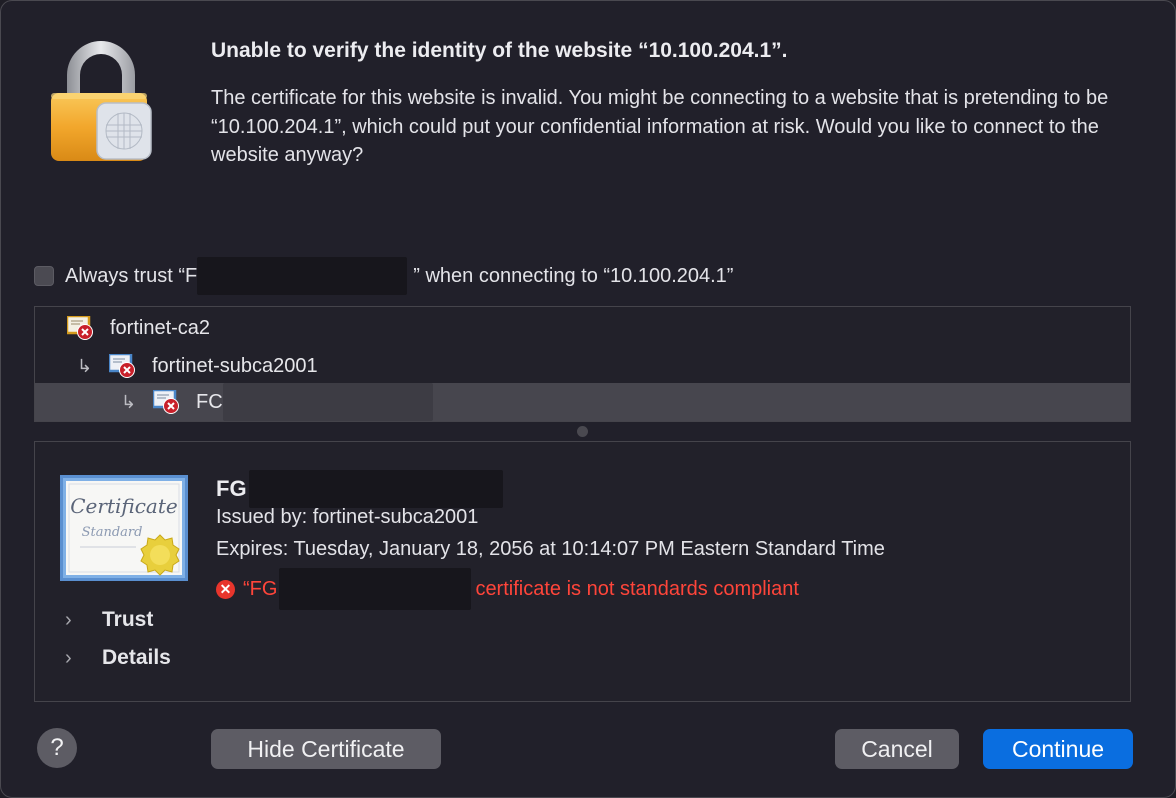 The width and height of the screenshot is (1176, 798). I want to click on details-disclosure: › Details, so click(118, 658).